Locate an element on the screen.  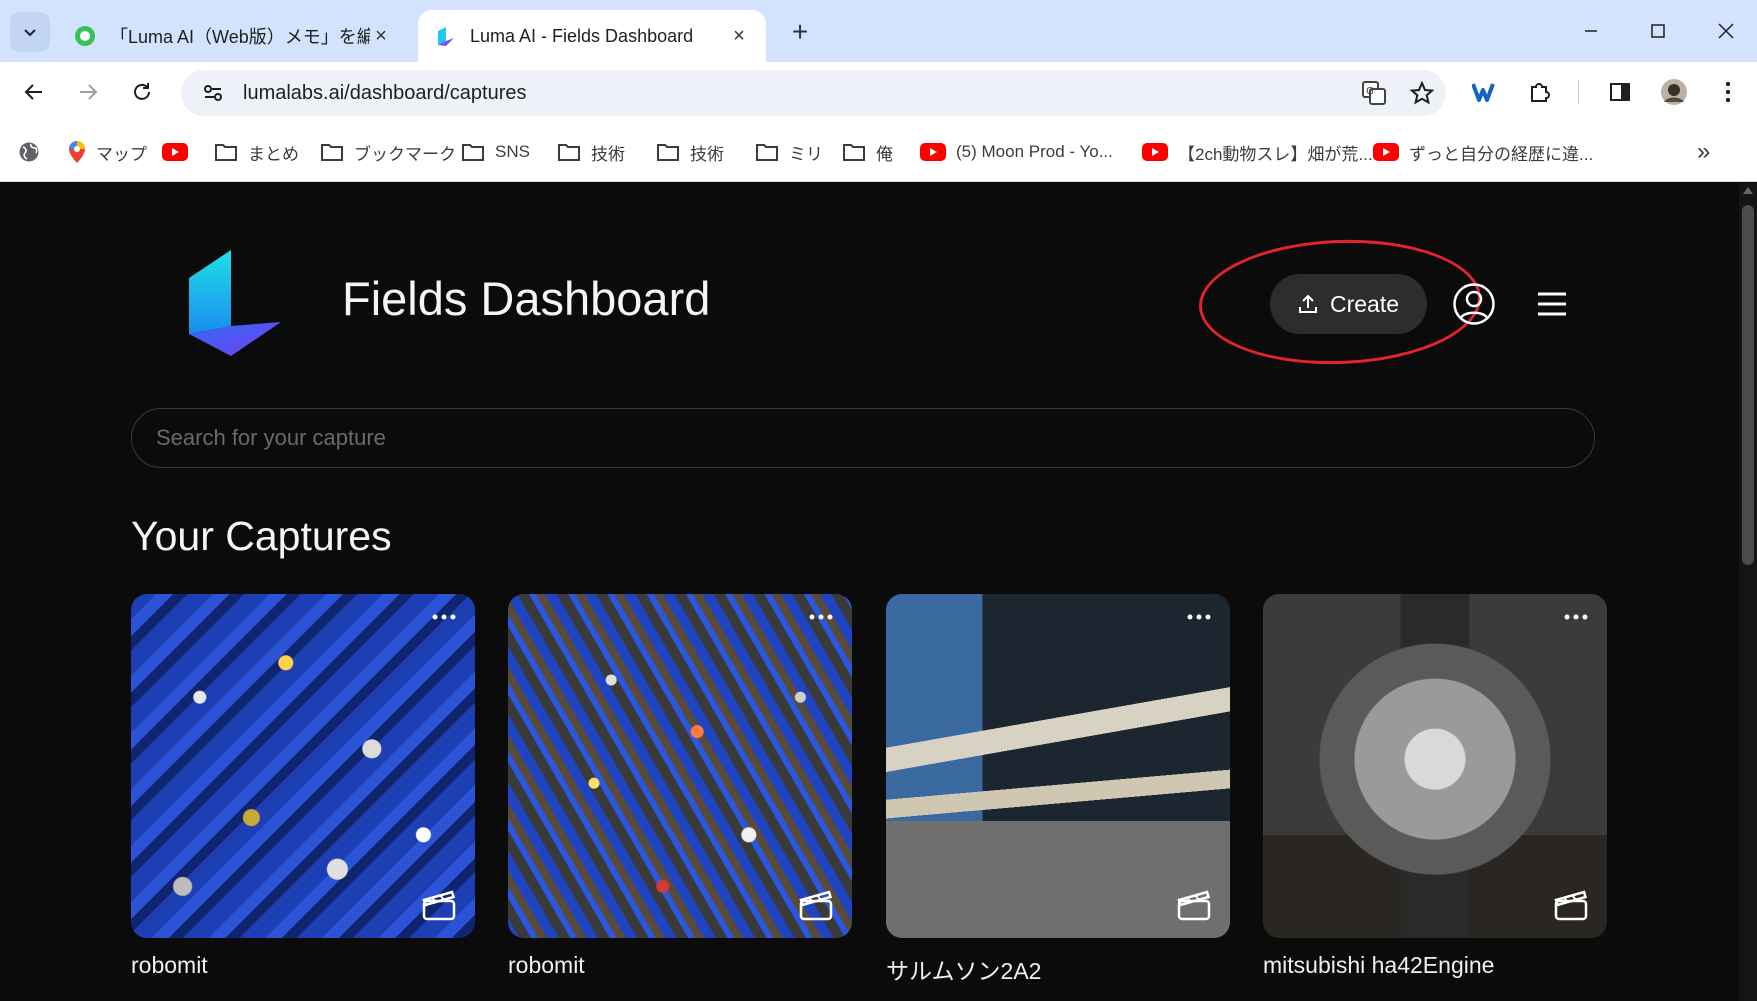
capture-card: サルムソン2A2 is located at coordinates (1058, 790).